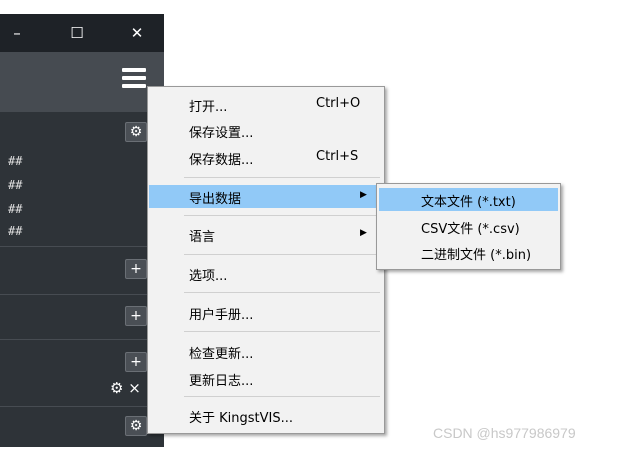 The height and width of the screenshot is (451, 619). I want to click on submenu-item-bin: 二进制文件 (*.bin), so click(468, 252).